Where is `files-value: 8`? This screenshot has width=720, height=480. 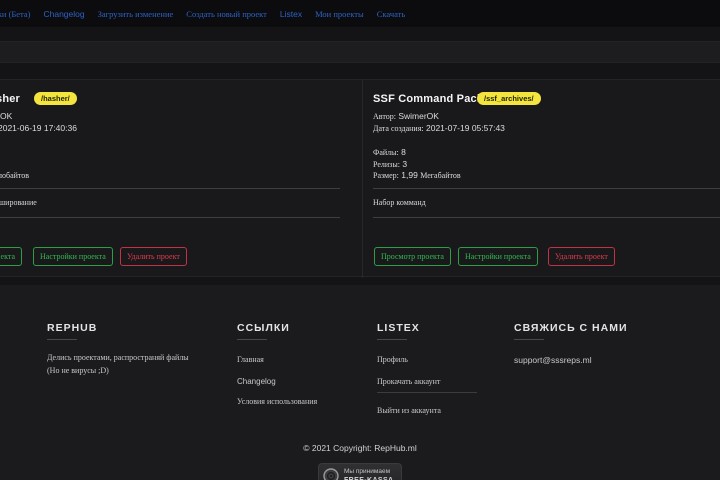
files-value: 8 is located at coordinates (403, 152).